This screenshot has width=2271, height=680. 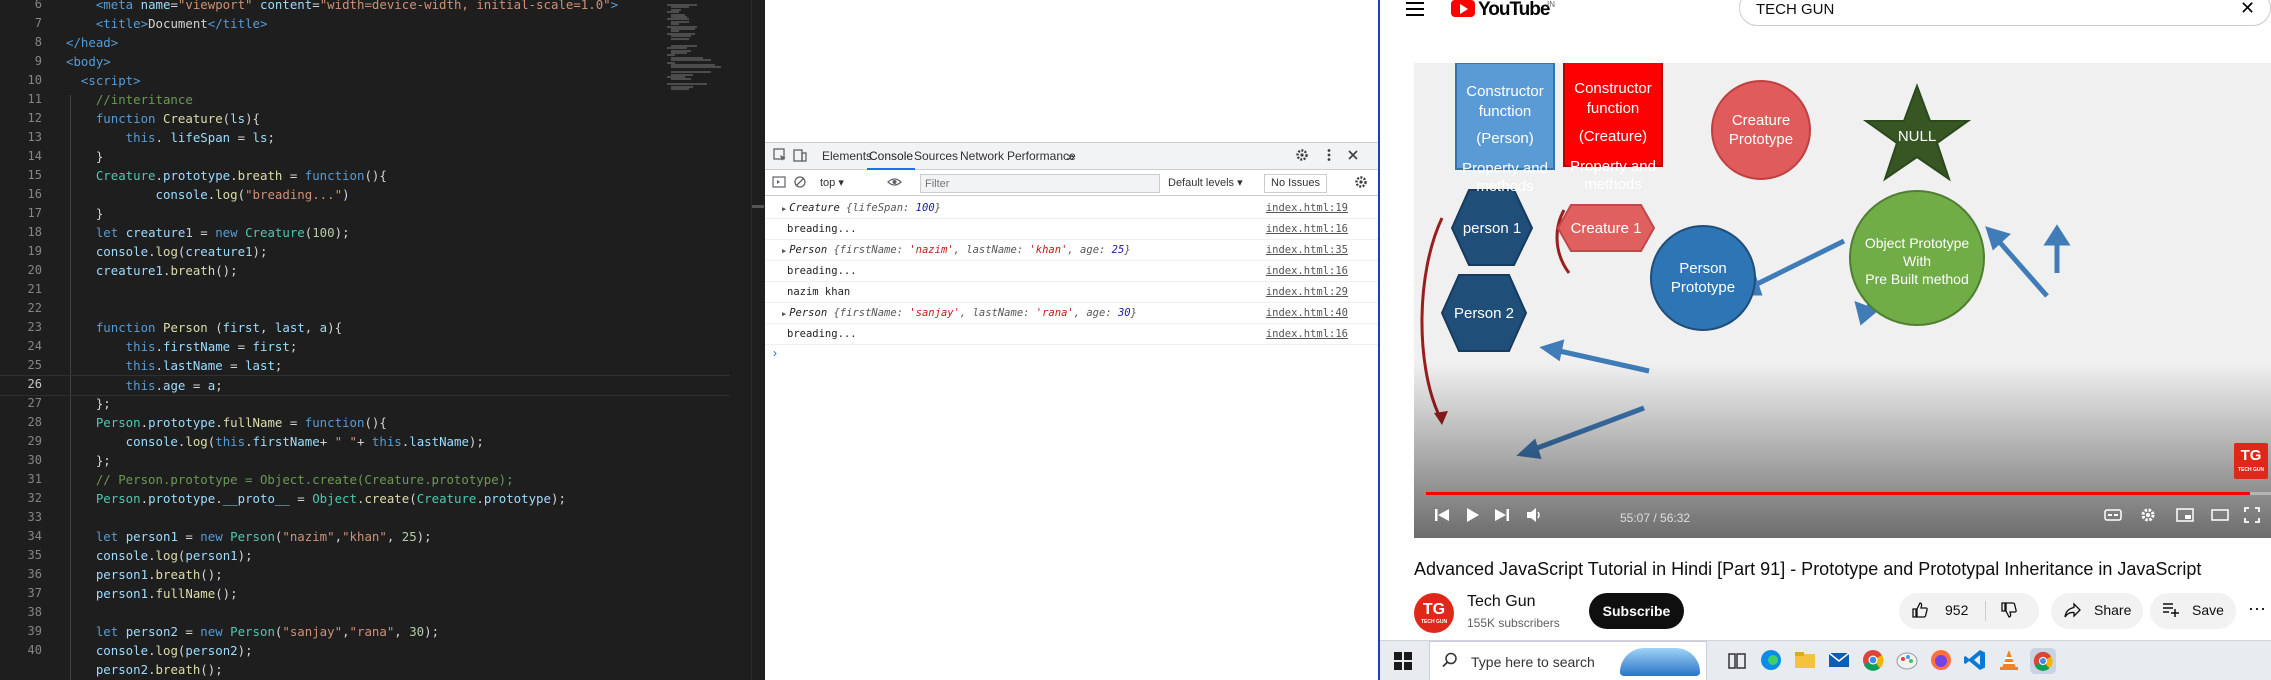 What do you see at coordinates (2185, 516) in the screenshot?
I see `miniplayer-icon` at bounding box center [2185, 516].